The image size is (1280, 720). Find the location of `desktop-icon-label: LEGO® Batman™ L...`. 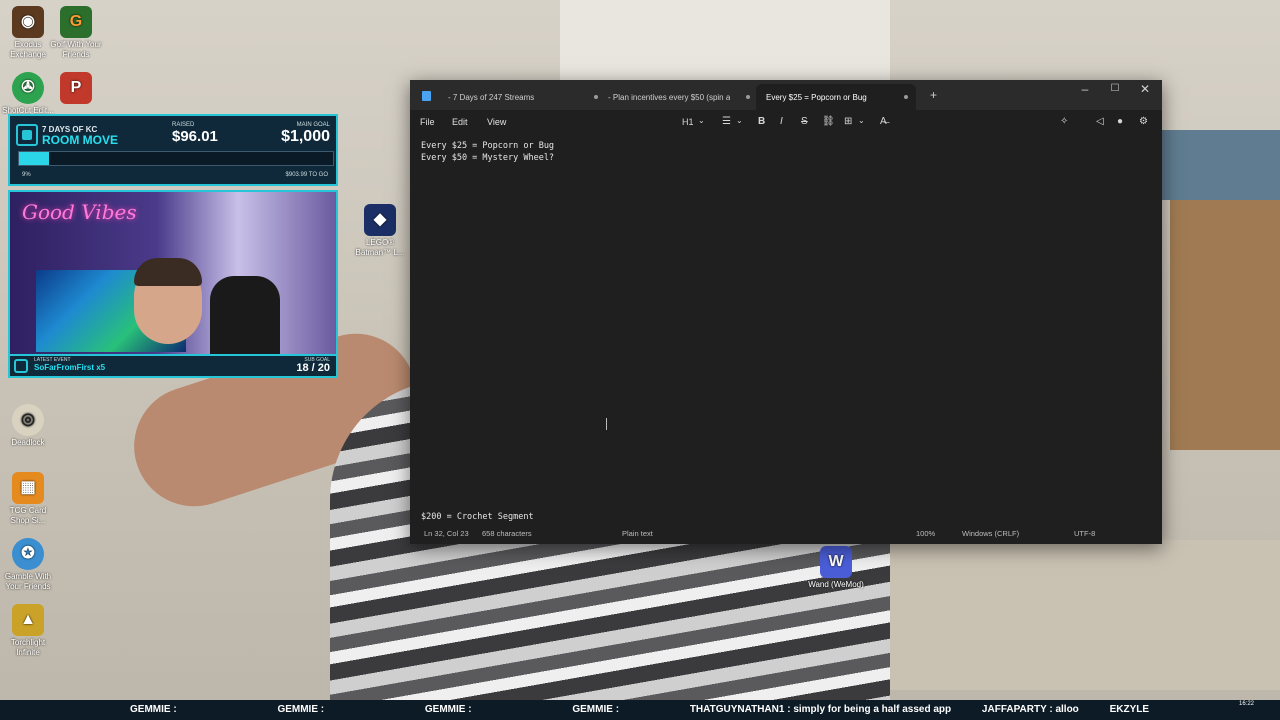

desktop-icon-label: LEGO® Batman™ L... is located at coordinates (380, 247).